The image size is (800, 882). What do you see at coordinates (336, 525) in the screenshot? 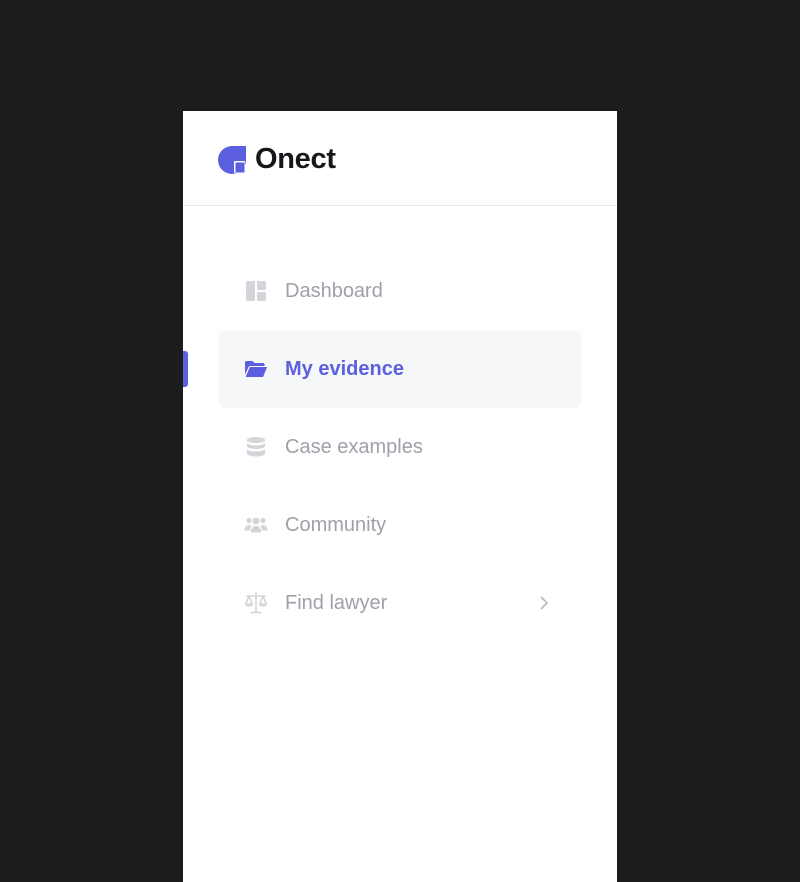
I see `sidebar-item-label: Community` at bounding box center [336, 525].